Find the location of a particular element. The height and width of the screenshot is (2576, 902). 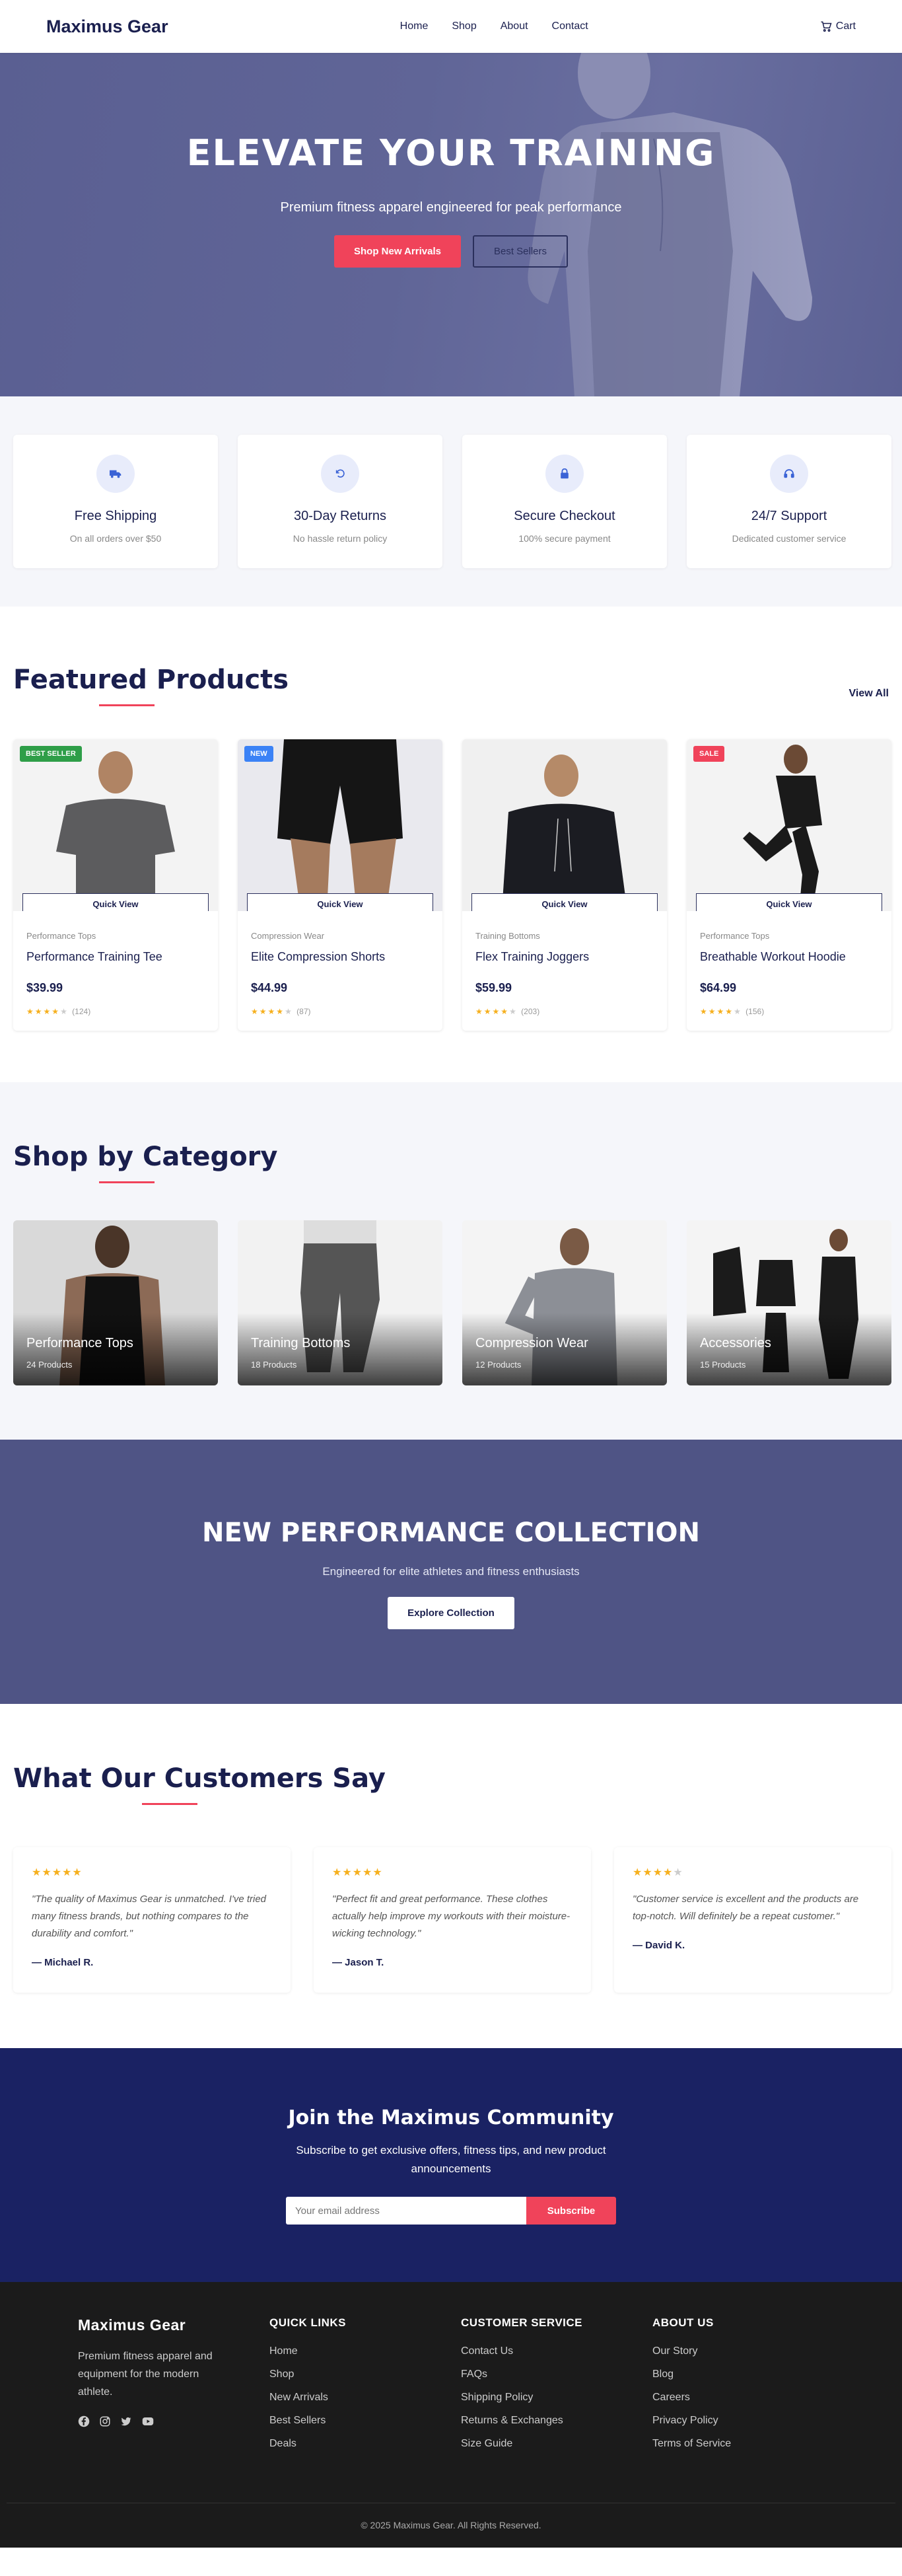

subscribe-button: Subscribe is located at coordinates (571, 2211).